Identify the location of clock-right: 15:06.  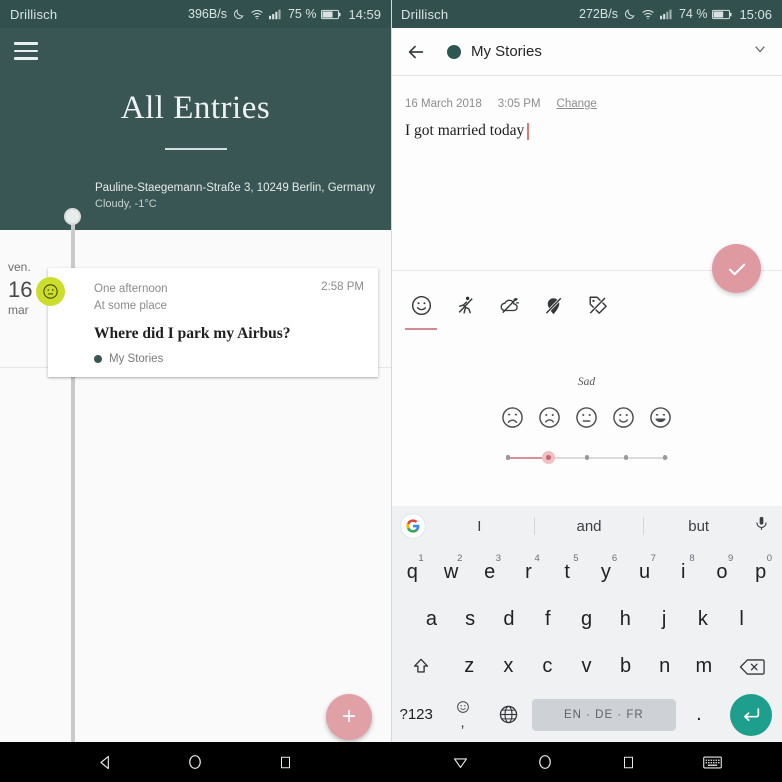
(755, 14).